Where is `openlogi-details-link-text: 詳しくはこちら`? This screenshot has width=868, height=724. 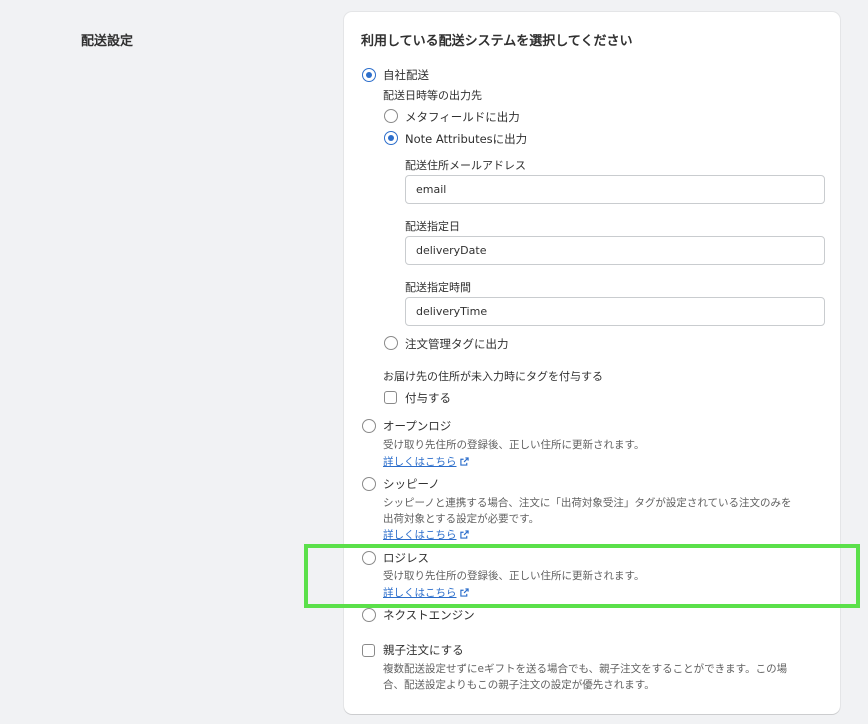 openlogi-details-link-text: 詳しくはこちら is located at coordinates (420, 462).